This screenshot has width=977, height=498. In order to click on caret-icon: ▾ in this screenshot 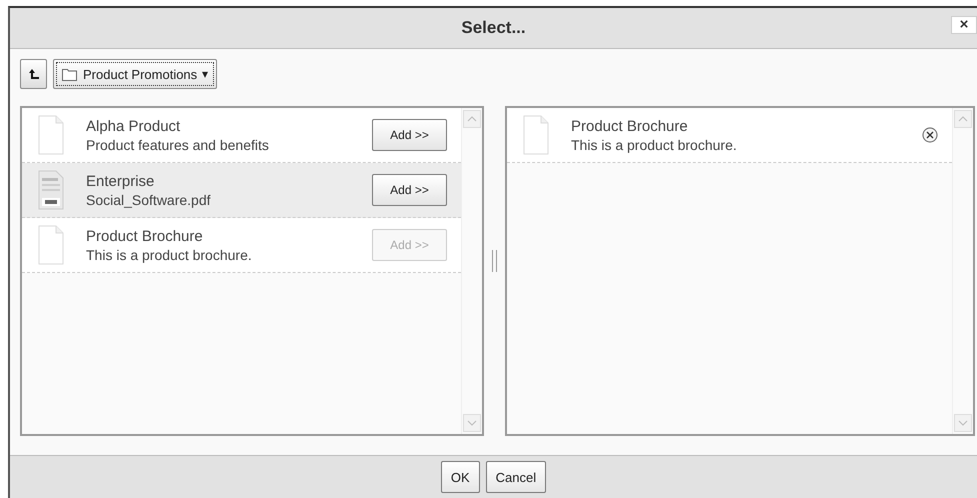, I will do `click(205, 74)`.